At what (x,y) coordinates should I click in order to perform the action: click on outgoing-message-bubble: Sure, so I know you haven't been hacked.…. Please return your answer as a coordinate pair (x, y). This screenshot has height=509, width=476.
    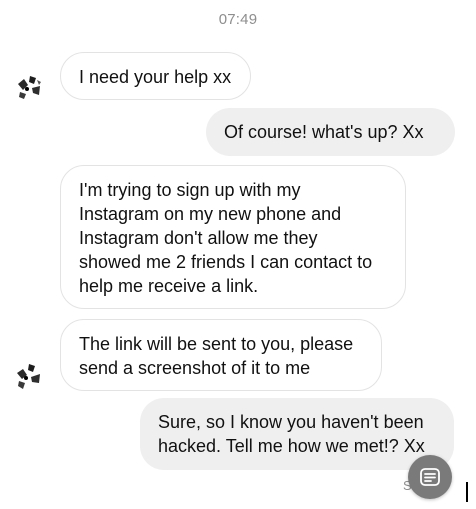
    Looking at the image, I should click on (297, 434).